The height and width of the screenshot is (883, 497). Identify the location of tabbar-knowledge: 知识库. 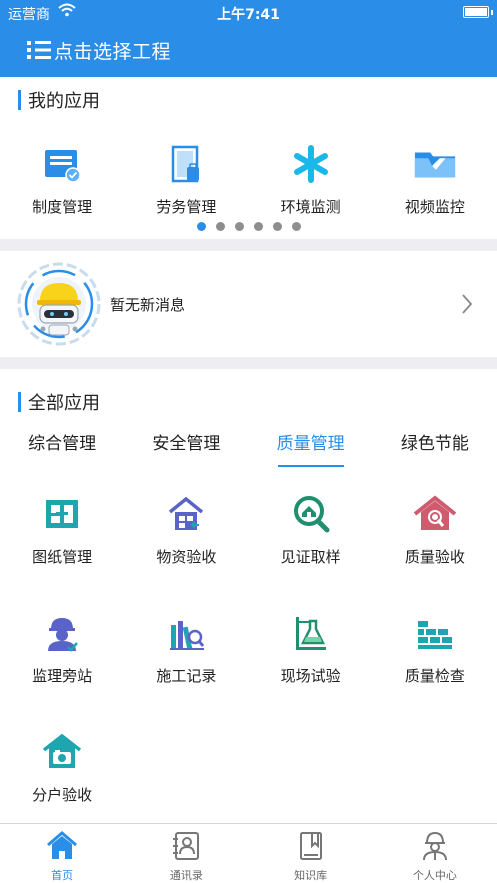
(311, 853).